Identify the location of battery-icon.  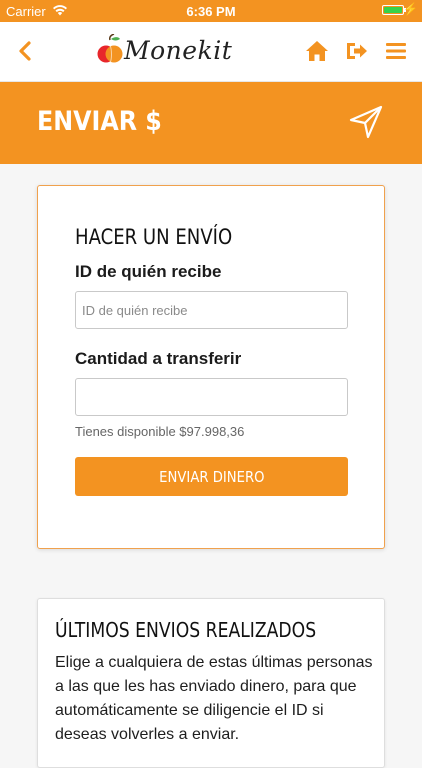
(394, 10).